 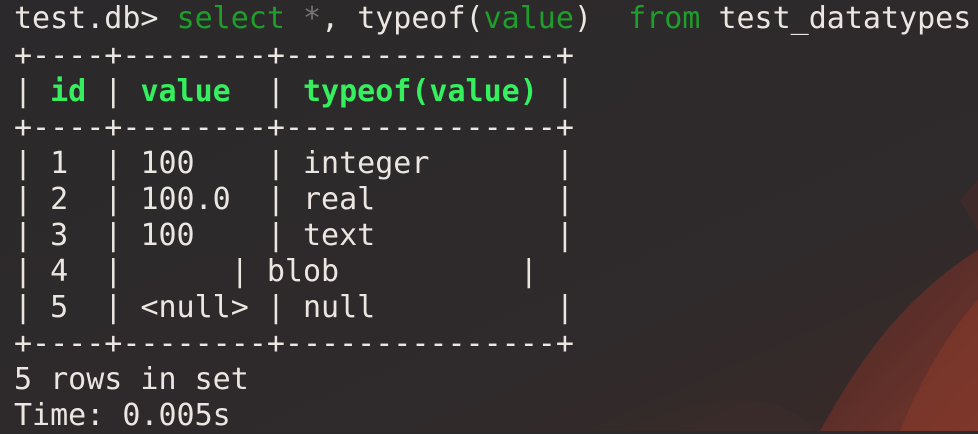 I want to click on cell-type: integer, so click(x=366, y=163).